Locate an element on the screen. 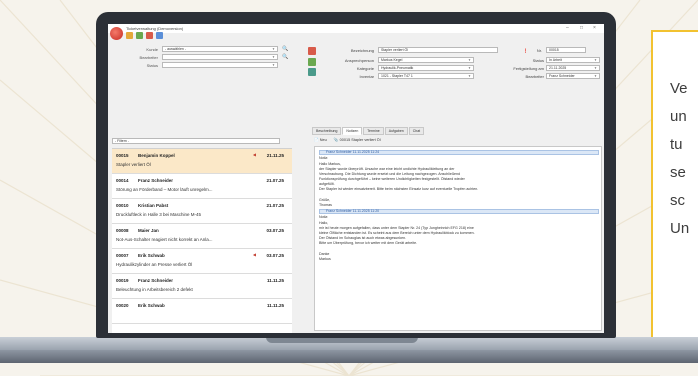 The width and height of the screenshot is (698, 376). note-line: Grüße, is located at coordinates (325, 200).